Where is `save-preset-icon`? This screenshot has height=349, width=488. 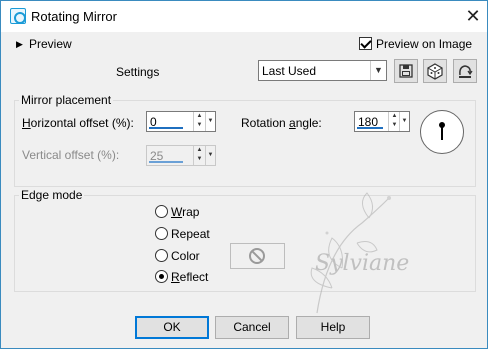
save-preset-icon is located at coordinates (406, 71).